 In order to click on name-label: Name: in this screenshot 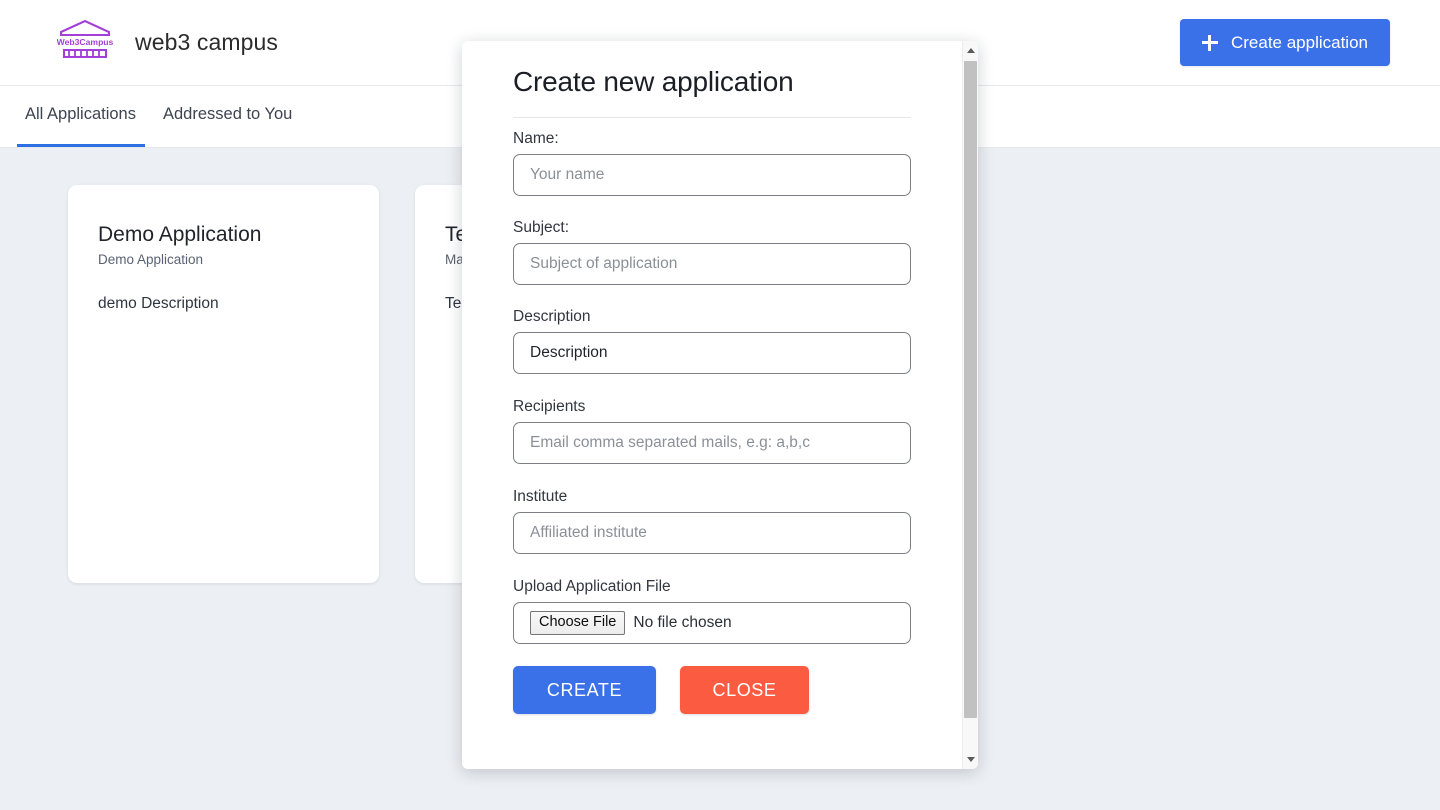, I will do `click(536, 138)`.